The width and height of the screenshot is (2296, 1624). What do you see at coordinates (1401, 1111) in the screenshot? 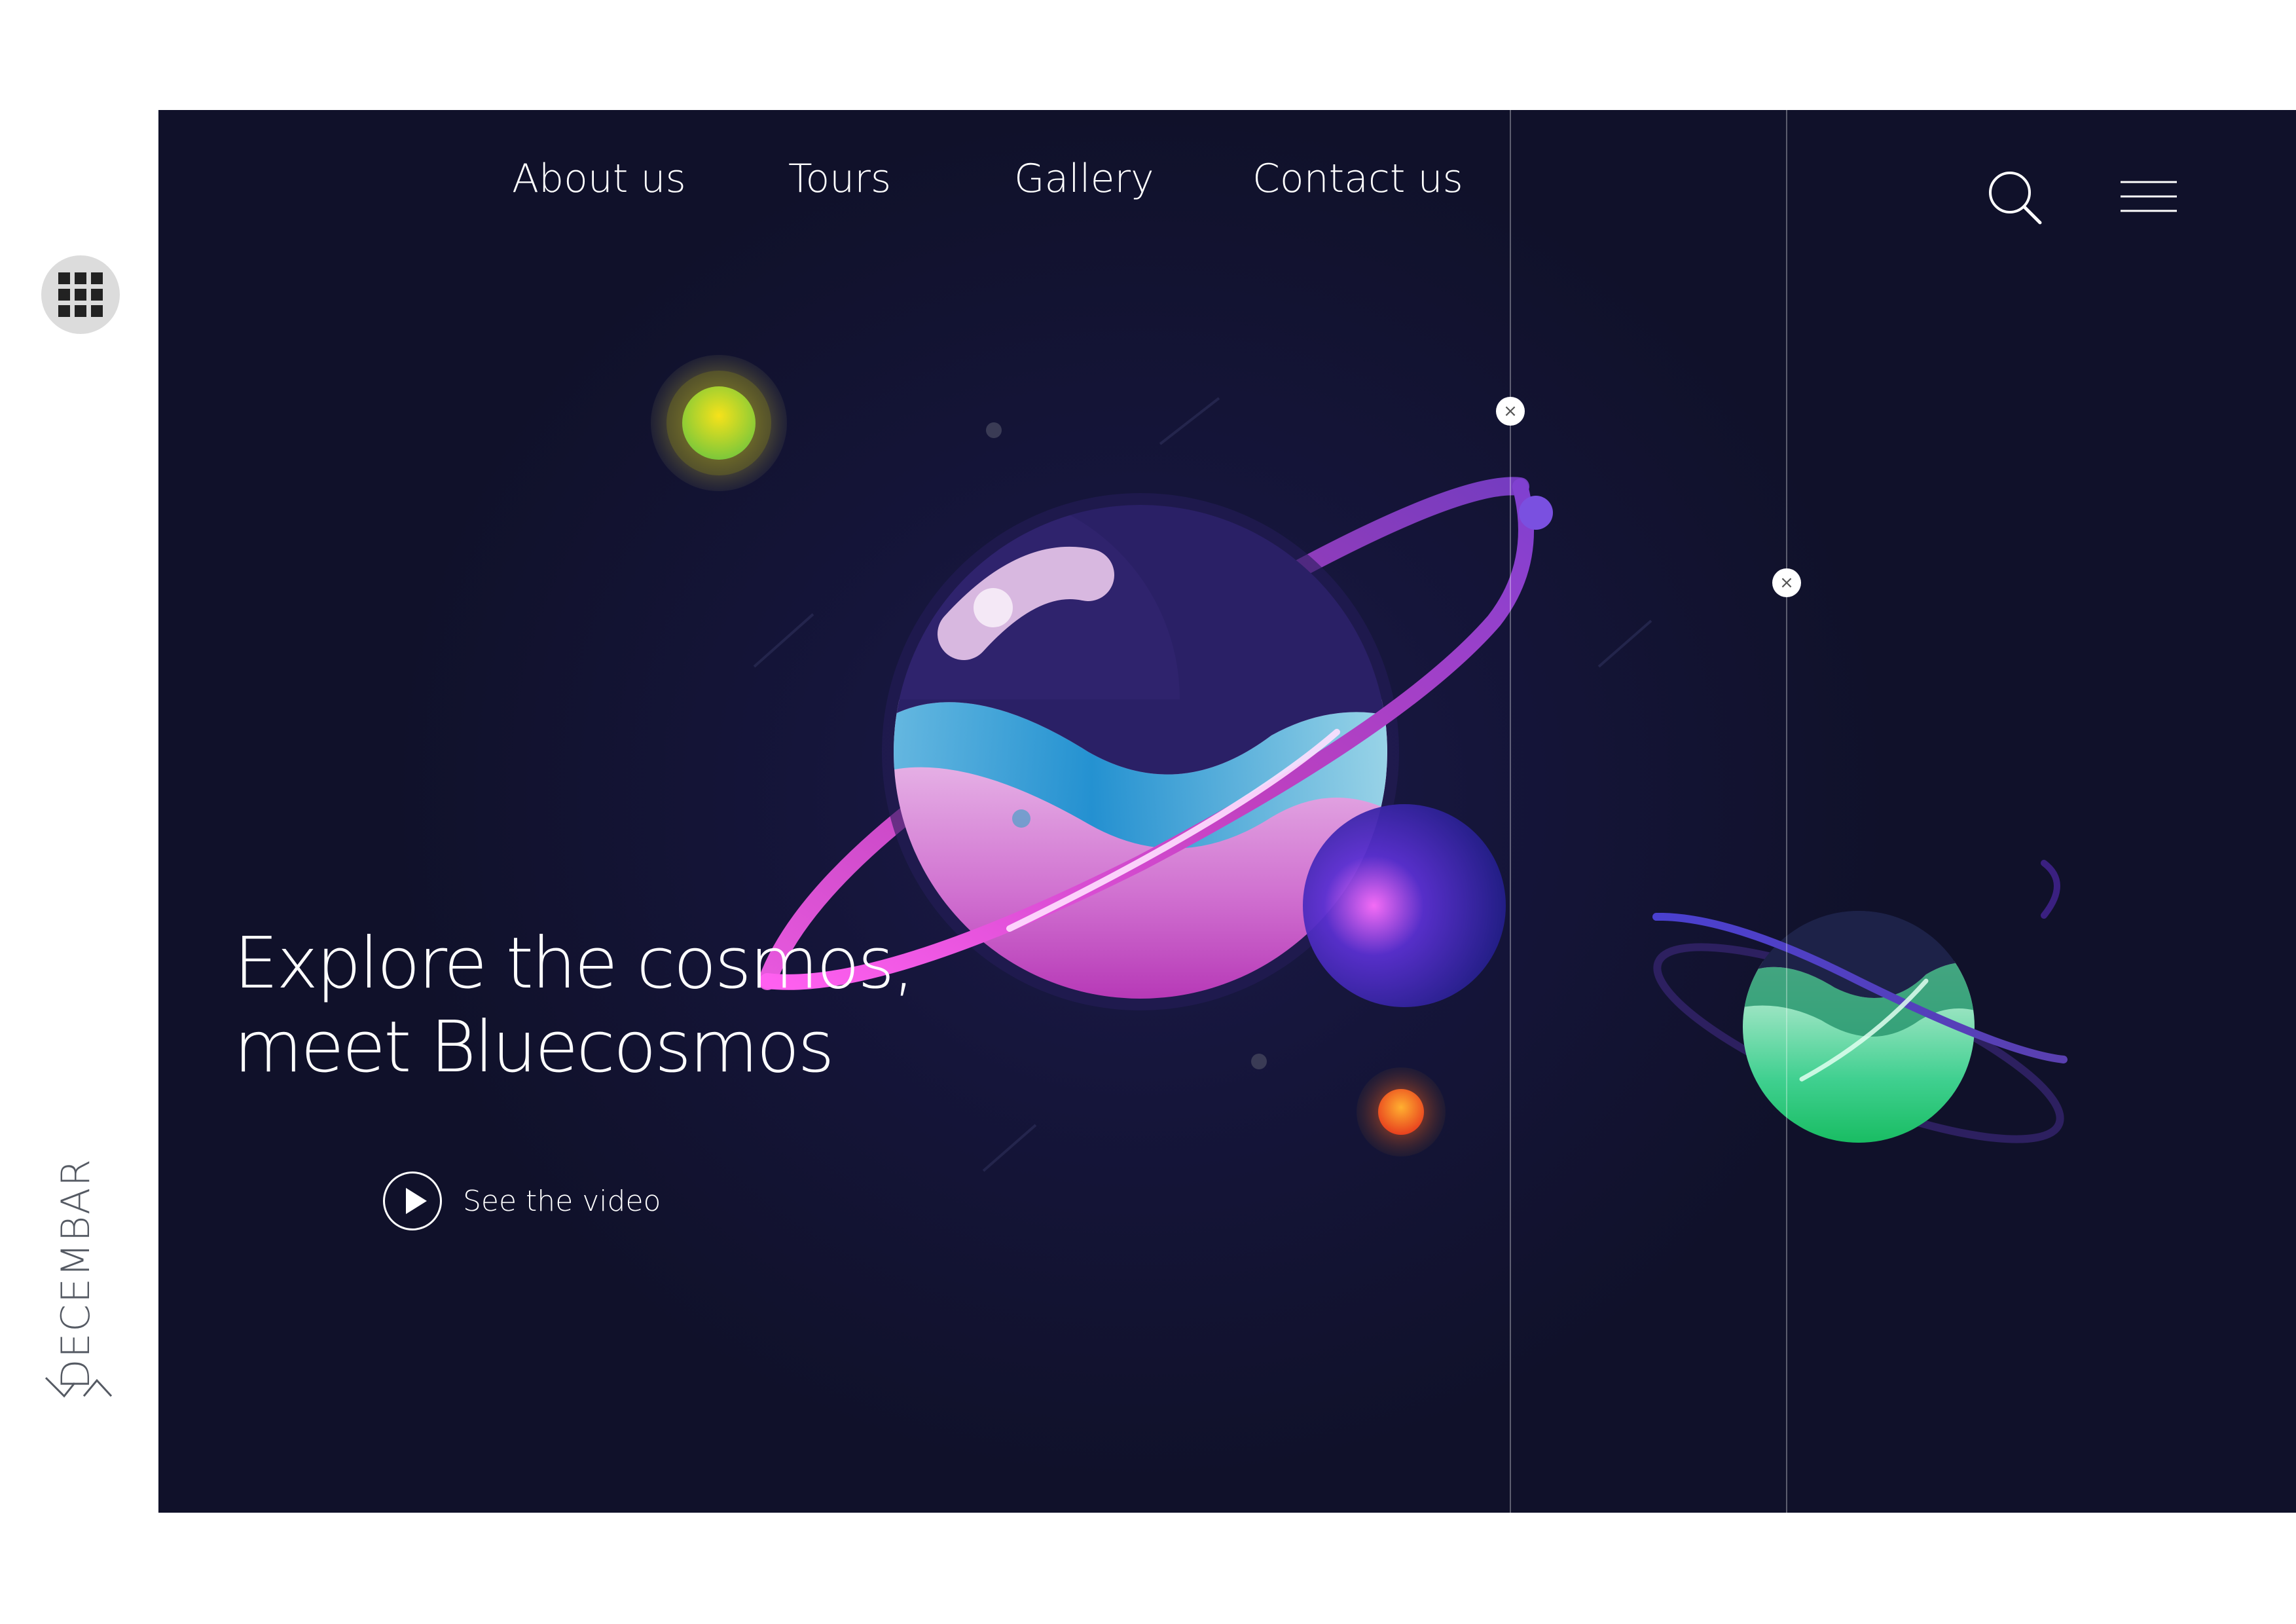
I see `orange-star` at bounding box center [1401, 1111].